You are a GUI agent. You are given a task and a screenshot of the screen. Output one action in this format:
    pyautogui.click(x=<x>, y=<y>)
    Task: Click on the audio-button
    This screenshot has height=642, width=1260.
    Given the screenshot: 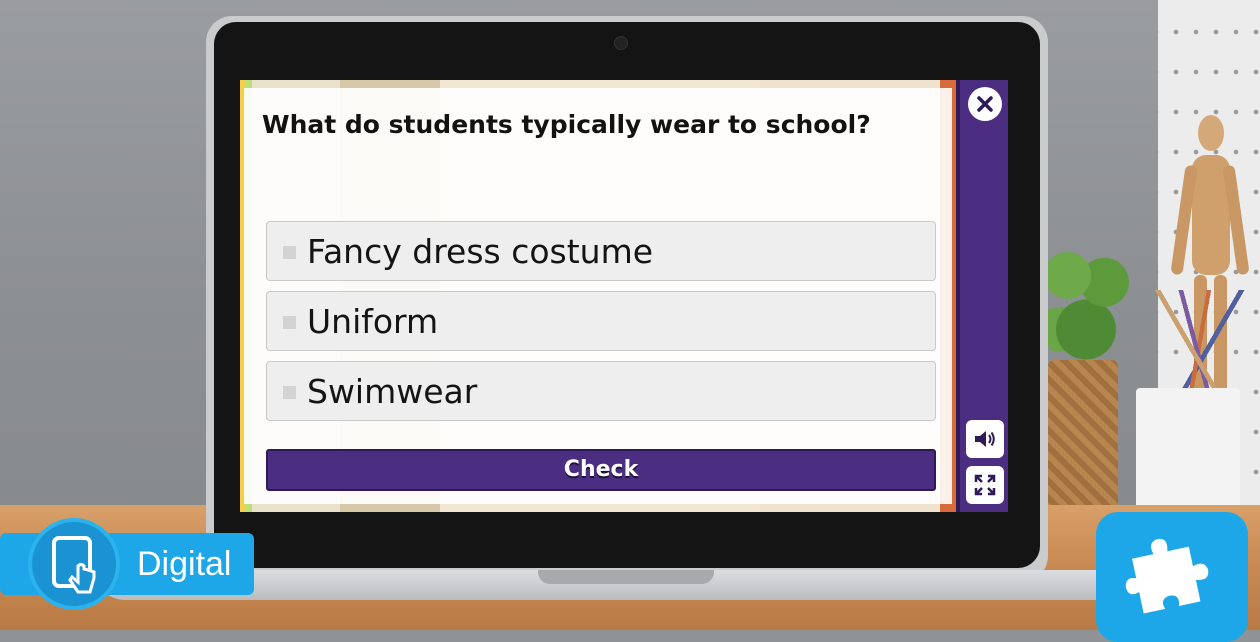 What is the action you would take?
    pyautogui.click(x=985, y=439)
    